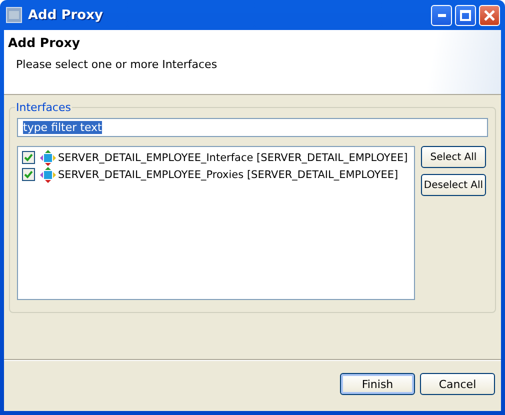 Image resolution: width=505 pixels, height=415 pixels. I want to click on close-icon, so click(489, 15).